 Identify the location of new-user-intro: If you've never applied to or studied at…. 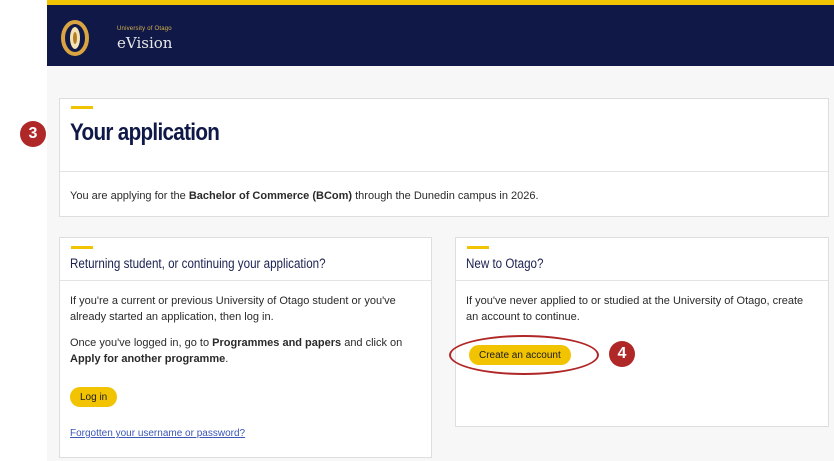
(635, 309).